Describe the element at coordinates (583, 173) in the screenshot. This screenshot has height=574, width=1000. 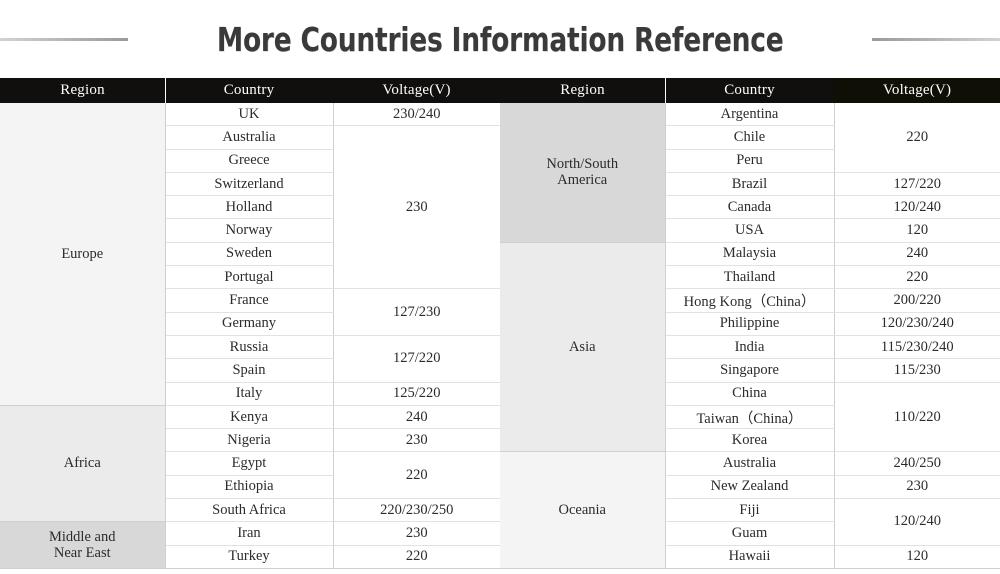
I see `region-cell: North/South America` at that location.